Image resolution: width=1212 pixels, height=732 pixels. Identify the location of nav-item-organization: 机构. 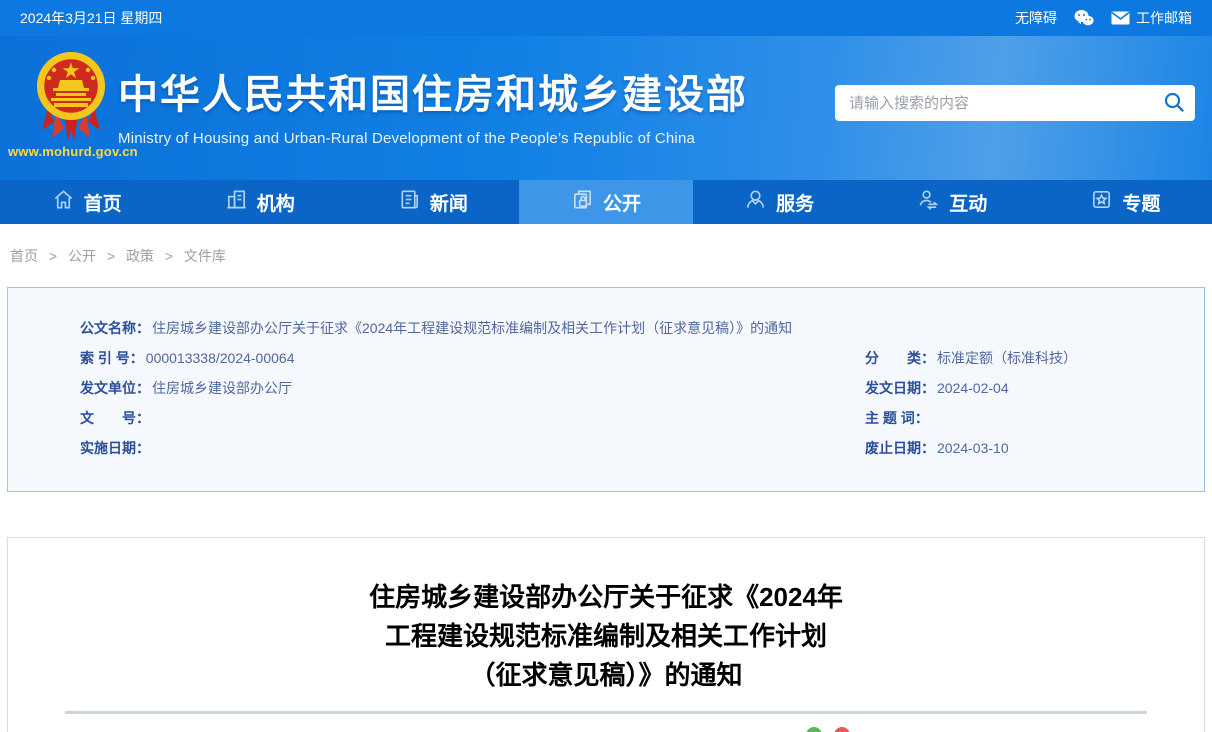
(259, 202).